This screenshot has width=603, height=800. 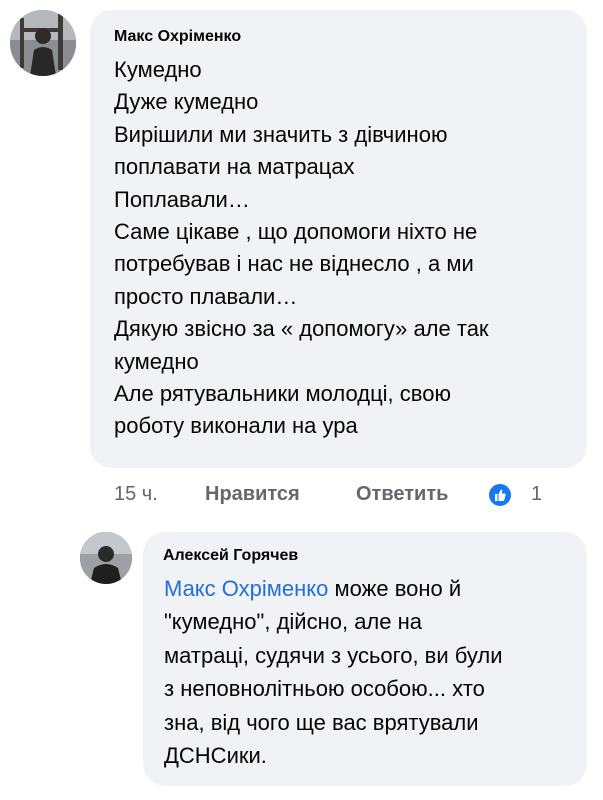 I want to click on reply-button: Ответить, so click(x=402, y=494).